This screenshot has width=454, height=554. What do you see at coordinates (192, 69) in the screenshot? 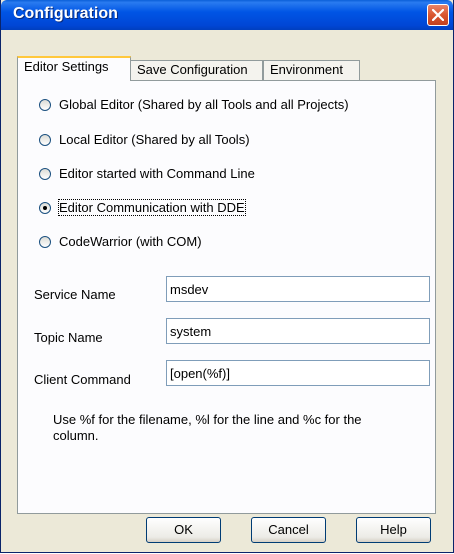
I see `tab-label: Save Configuration` at bounding box center [192, 69].